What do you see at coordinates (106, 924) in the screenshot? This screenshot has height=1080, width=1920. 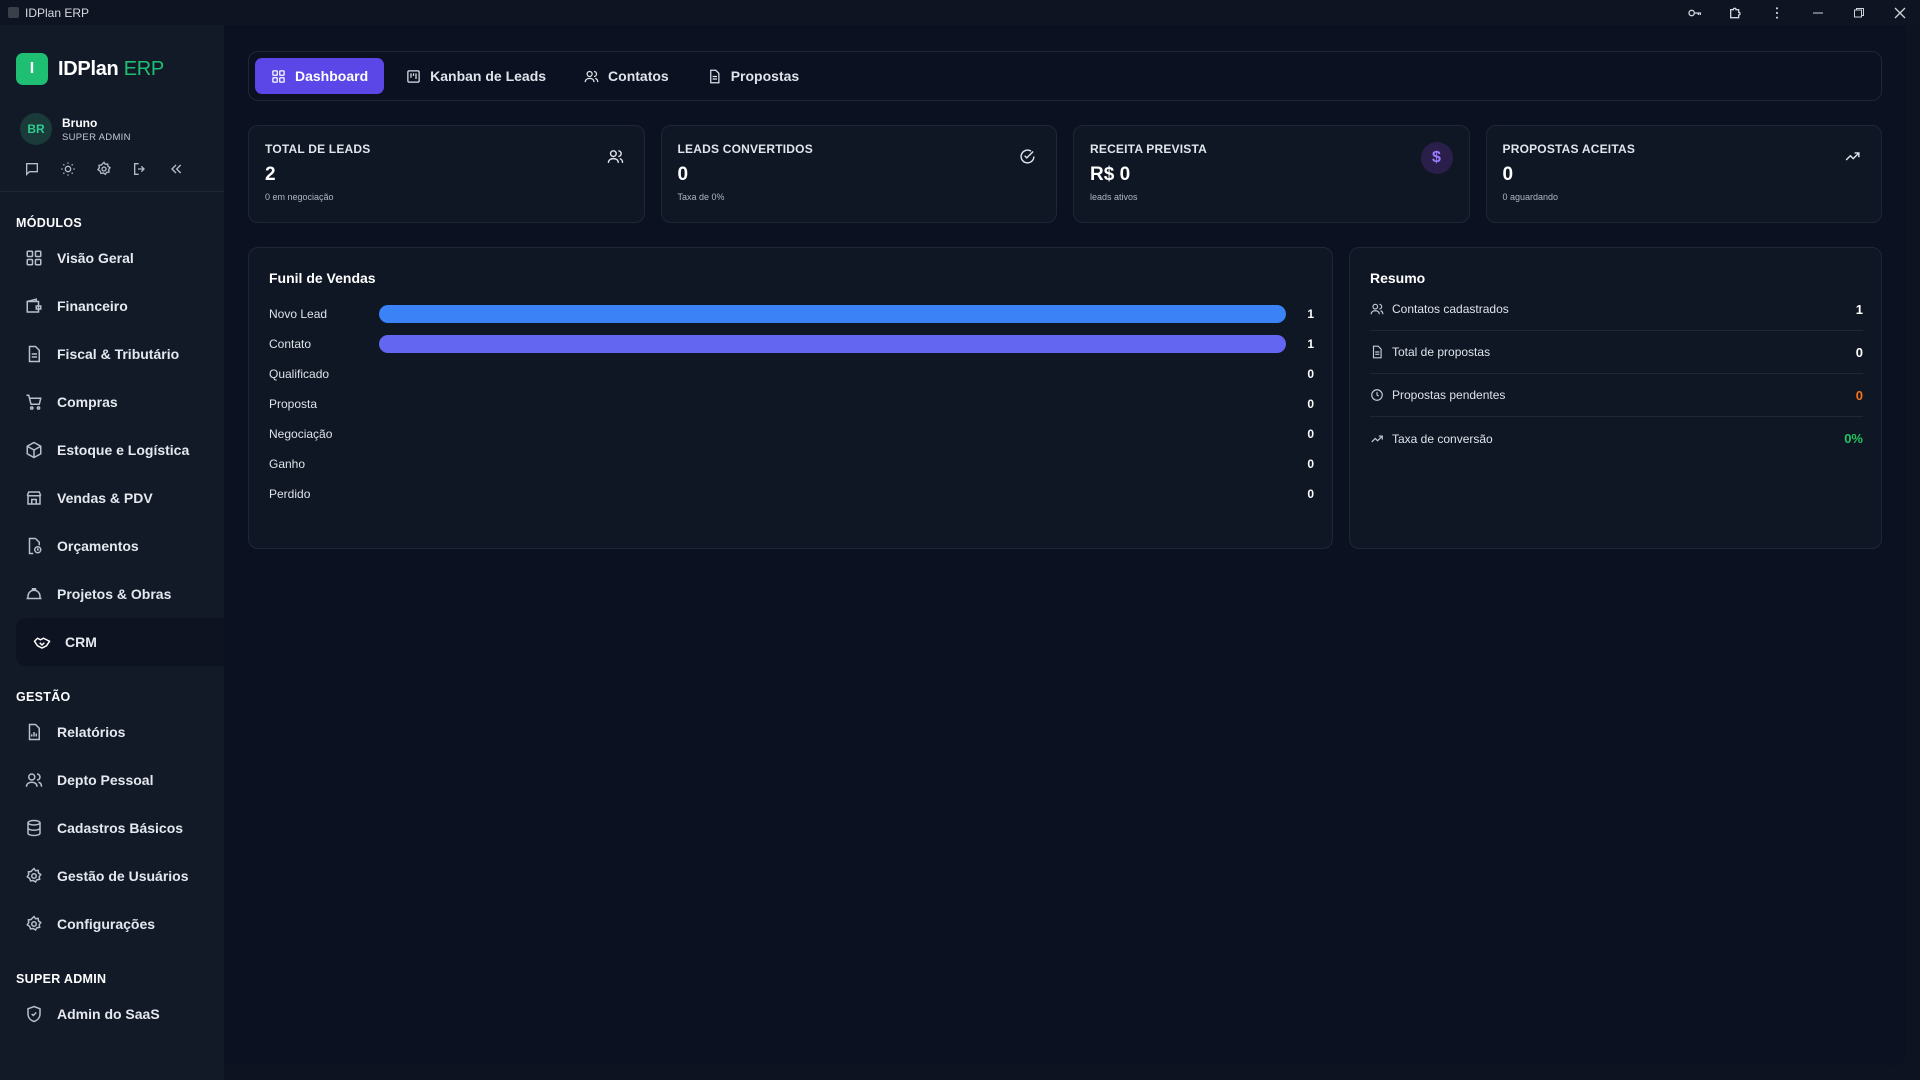 I see `sidebar-item-label: Configurações` at bounding box center [106, 924].